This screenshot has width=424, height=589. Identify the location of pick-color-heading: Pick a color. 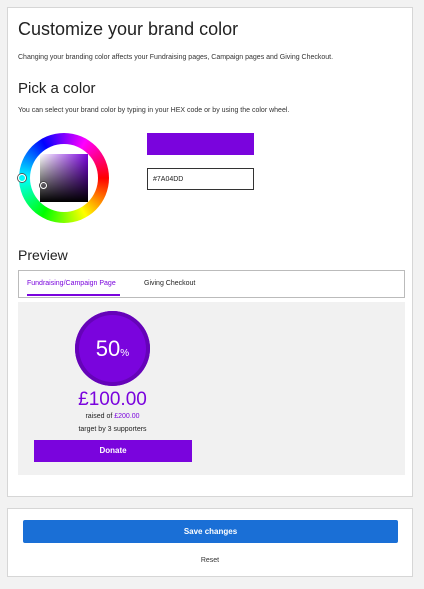
(57, 88).